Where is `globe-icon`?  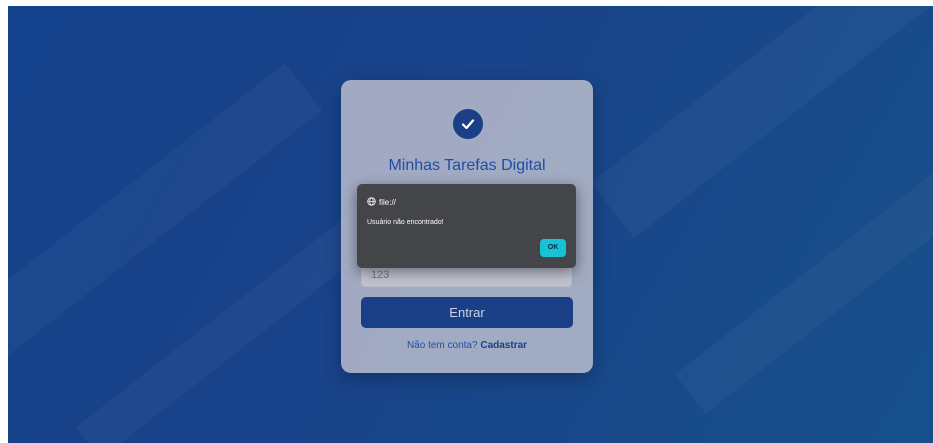 globe-icon is located at coordinates (371, 202).